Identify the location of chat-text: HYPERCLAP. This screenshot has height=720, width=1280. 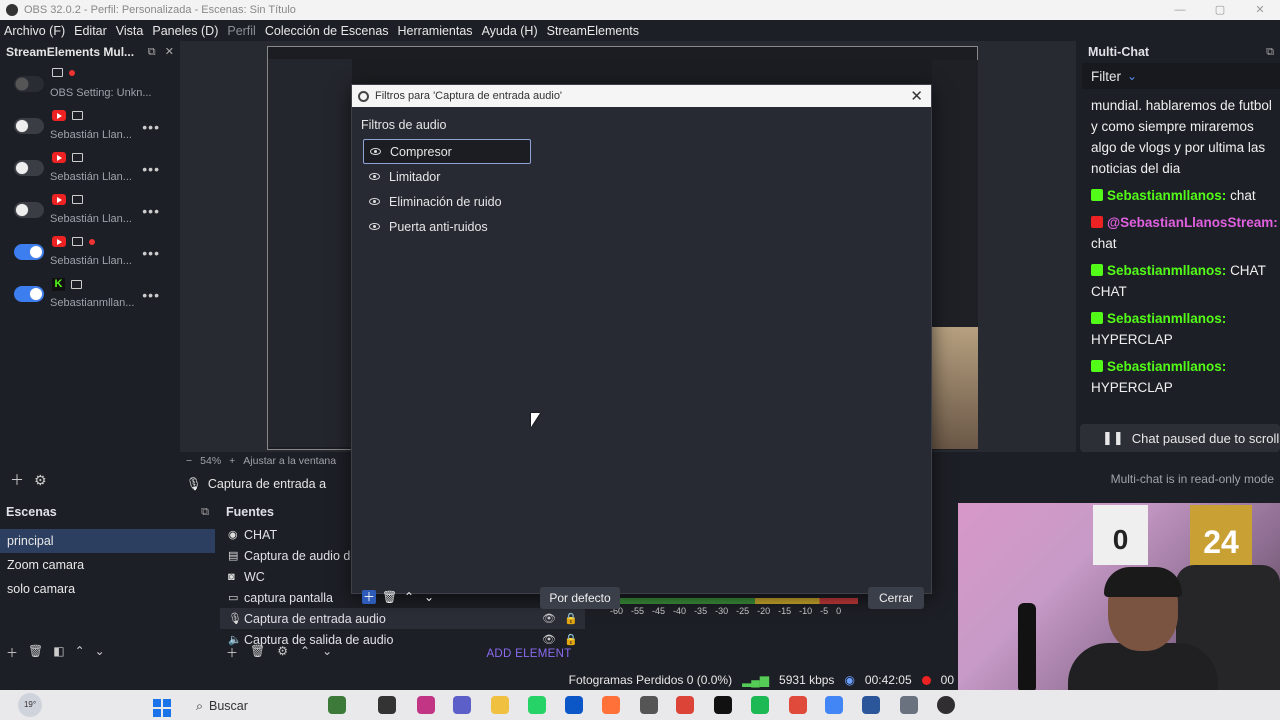
(1132, 339).